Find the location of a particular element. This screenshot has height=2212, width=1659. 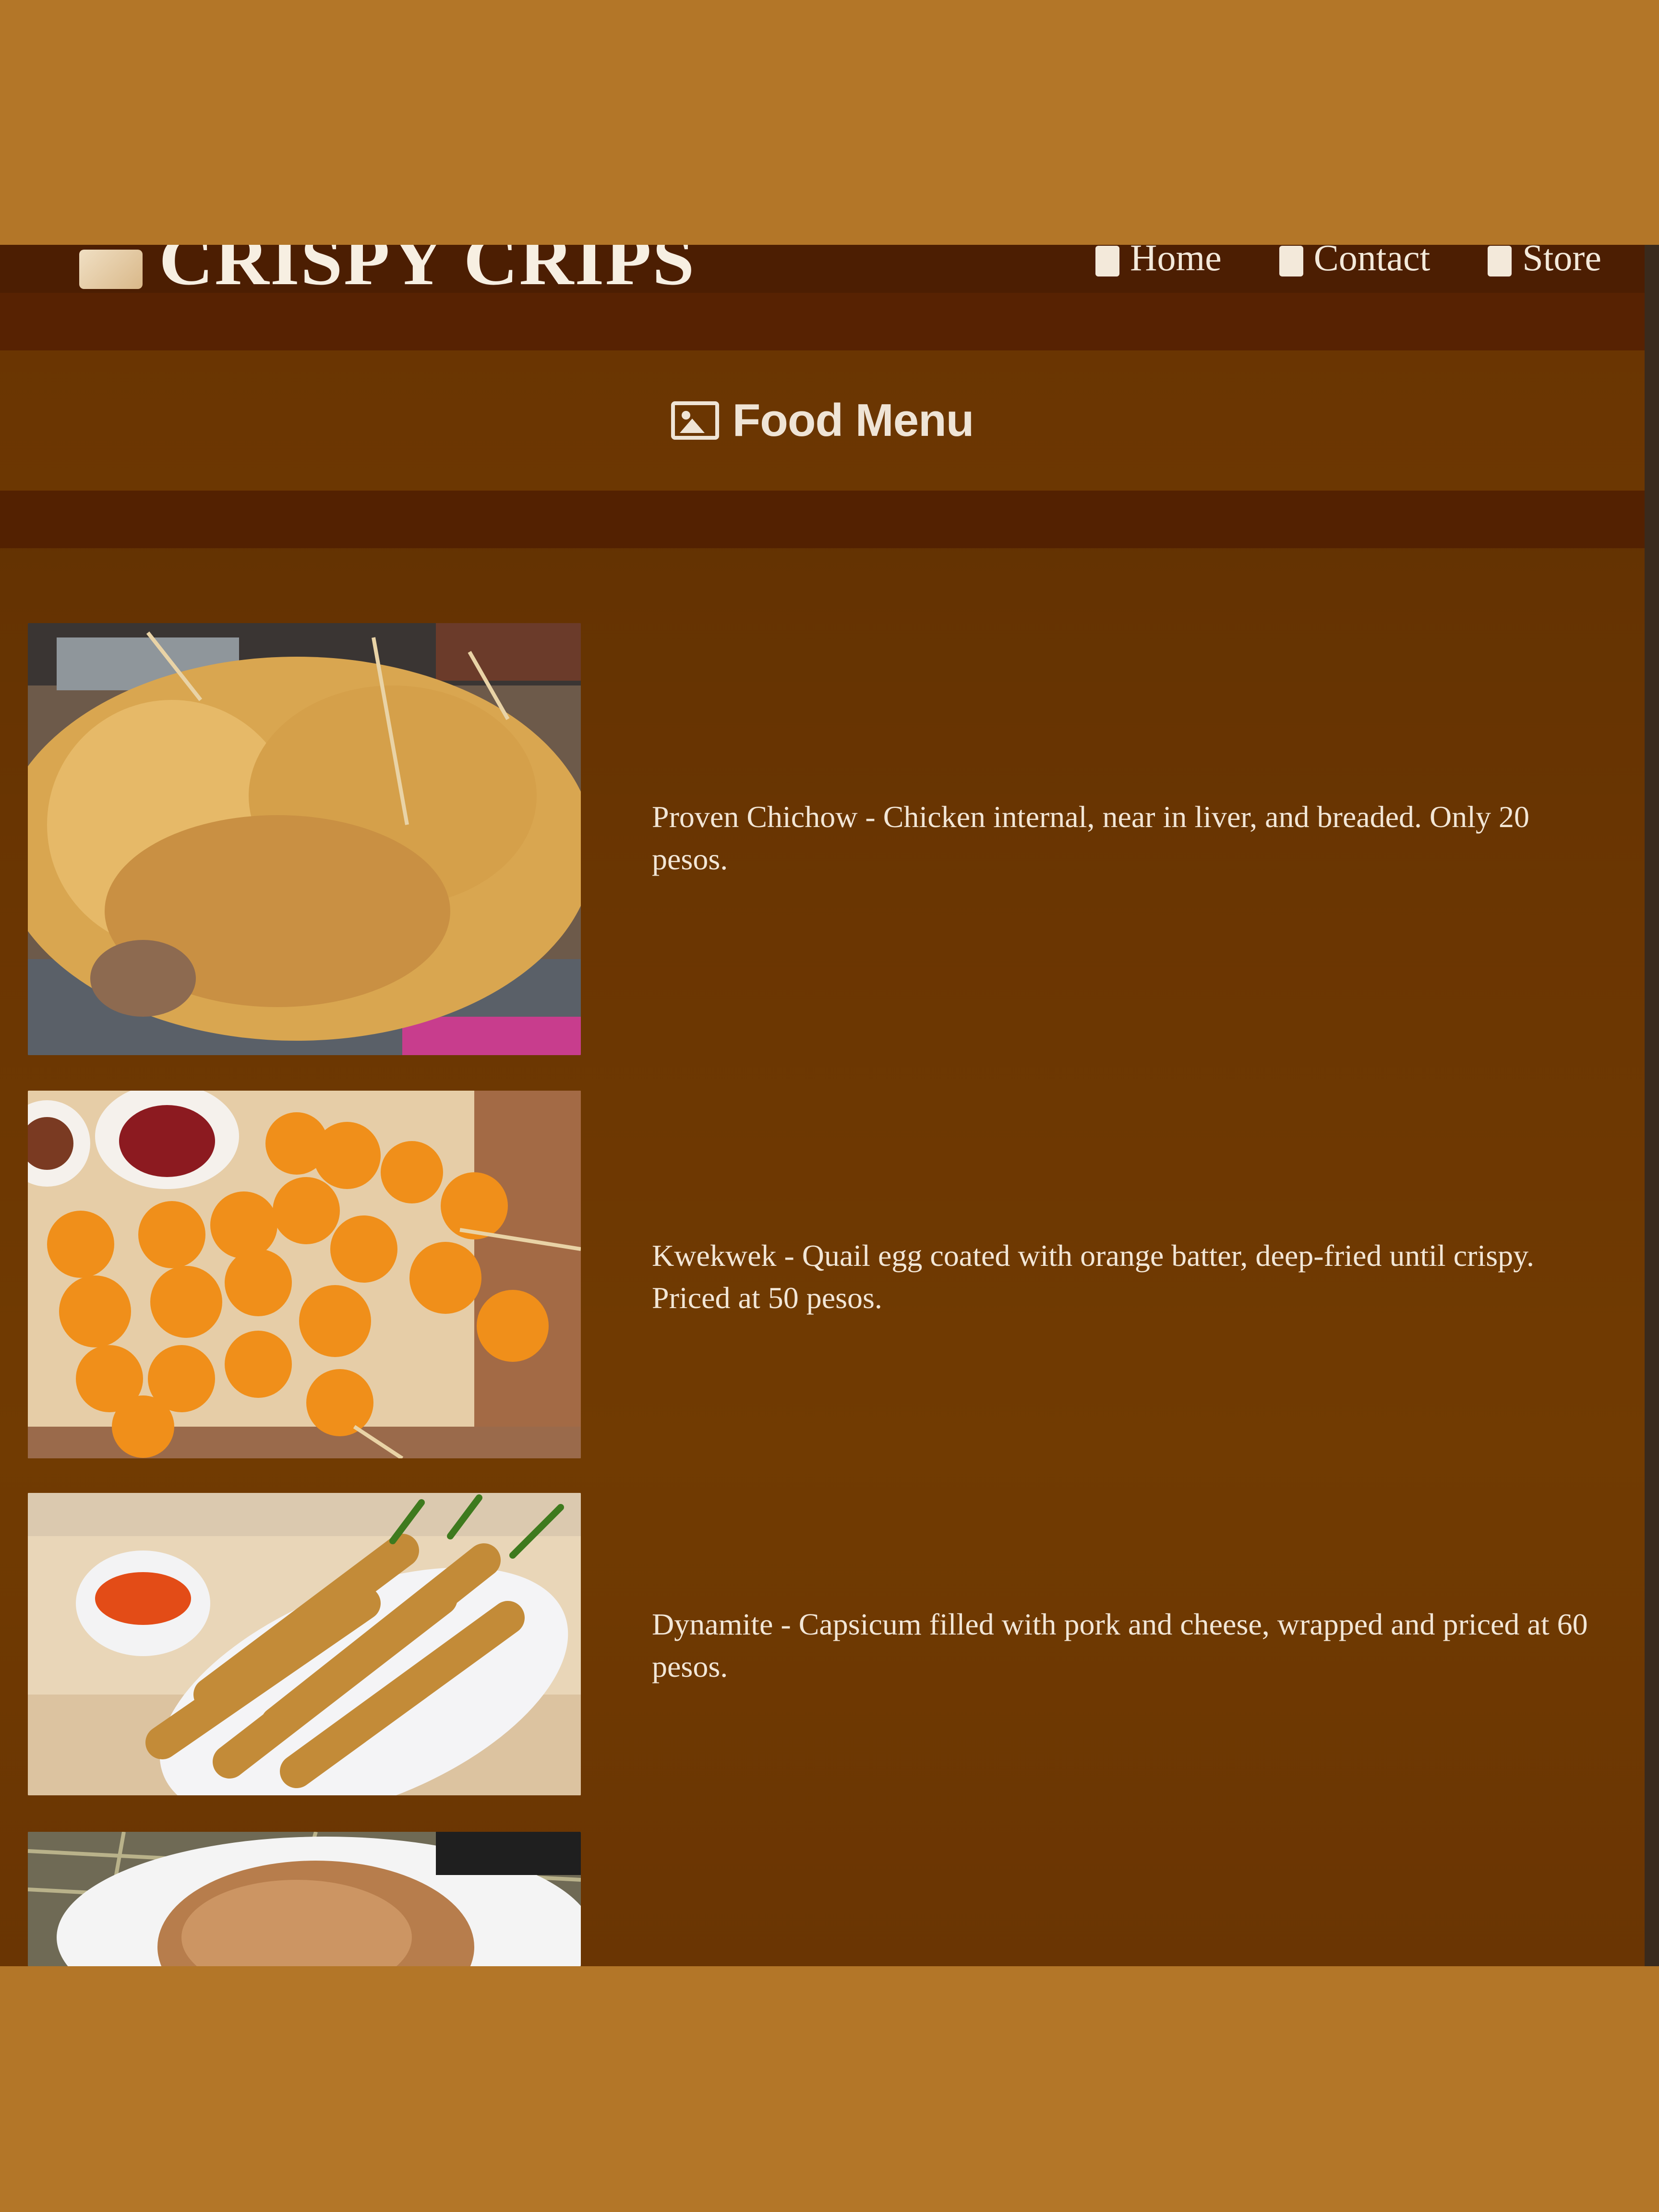

nav-store-label: Store is located at coordinates (1561, 261).